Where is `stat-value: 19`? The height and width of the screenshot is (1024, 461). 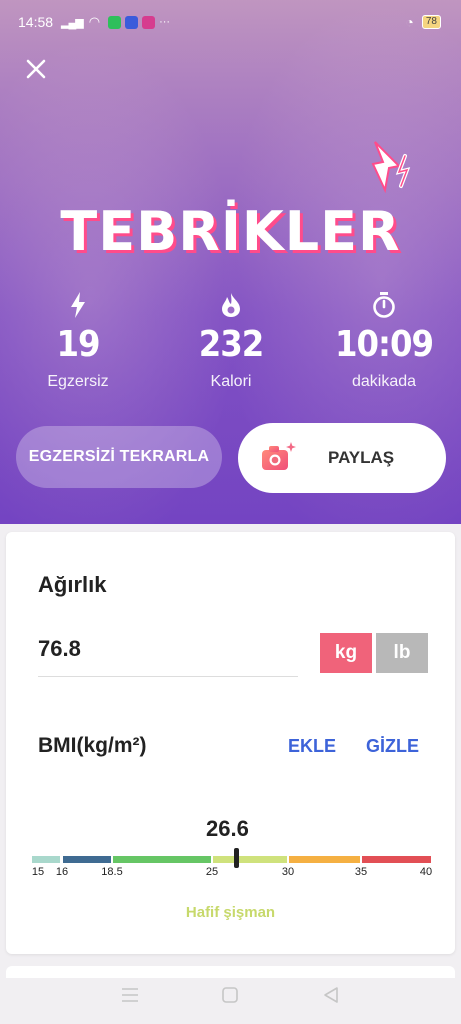 stat-value: 19 is located at coordinates (78, 344).